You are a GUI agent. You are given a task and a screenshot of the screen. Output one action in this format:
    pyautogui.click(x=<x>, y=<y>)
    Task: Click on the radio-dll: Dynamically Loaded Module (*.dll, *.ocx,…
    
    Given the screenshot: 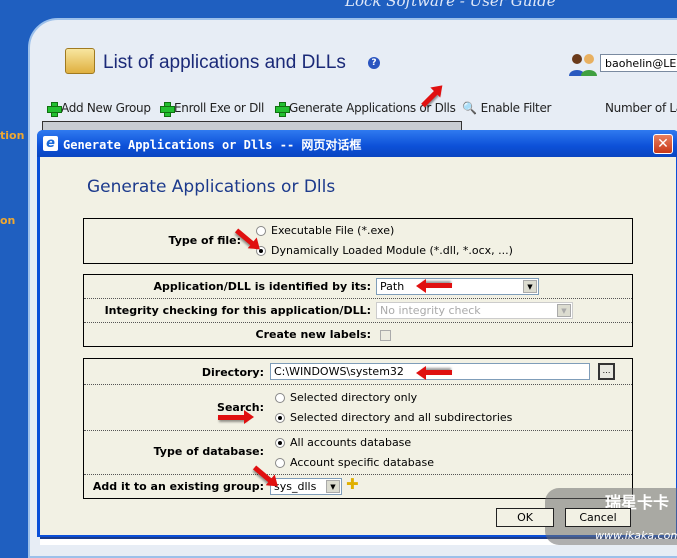 What is the action you would take?
    pyautogui.click(x=384, y=250)
    